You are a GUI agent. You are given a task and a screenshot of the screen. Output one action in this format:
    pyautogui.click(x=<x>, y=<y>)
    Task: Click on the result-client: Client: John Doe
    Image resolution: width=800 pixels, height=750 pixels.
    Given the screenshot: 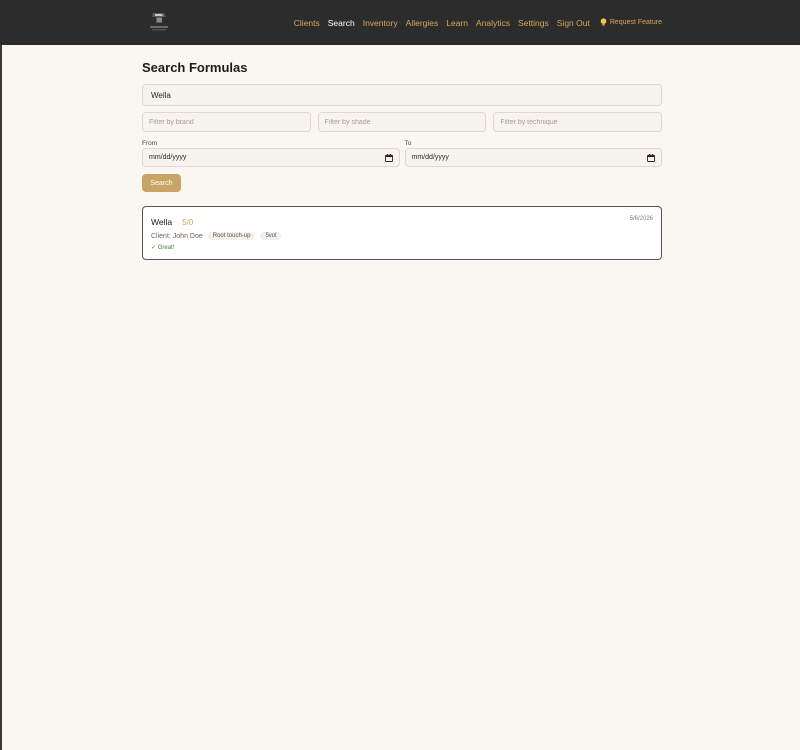 What is the action you would take?
    pyautogui.click(x=177, y=236)
    